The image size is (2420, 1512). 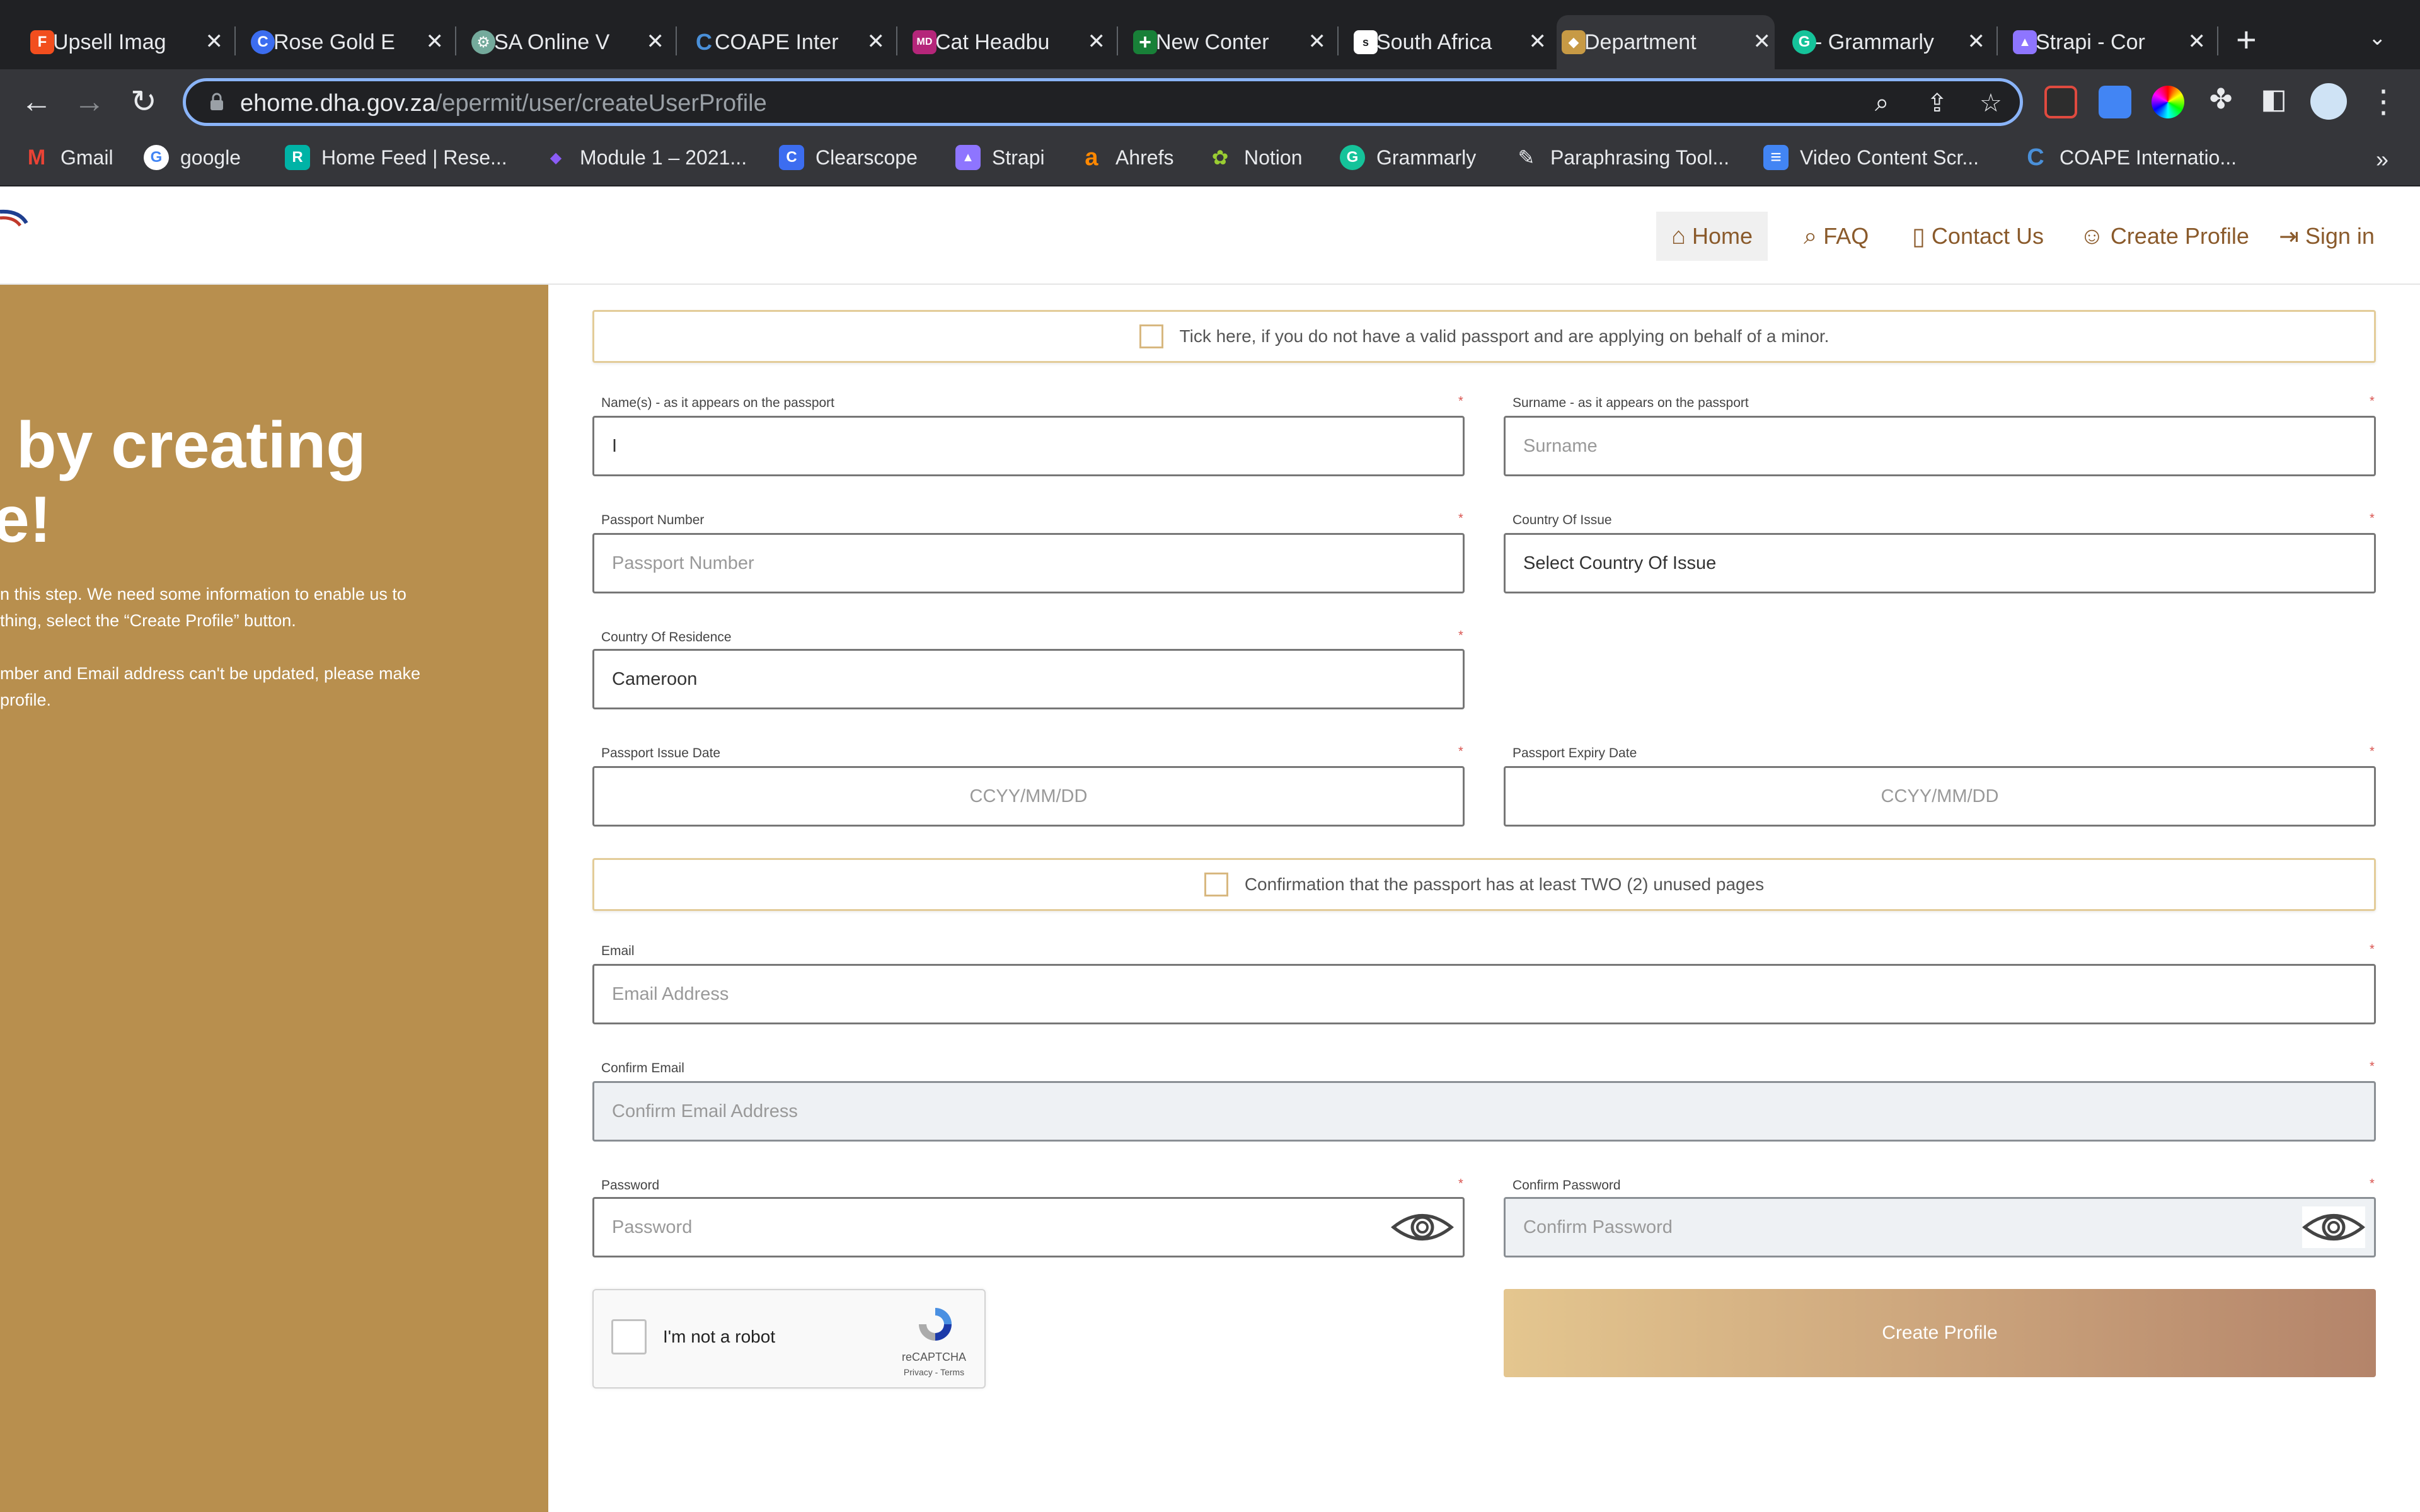 I want to click on google-icon: G, so click(x=156, y=157).